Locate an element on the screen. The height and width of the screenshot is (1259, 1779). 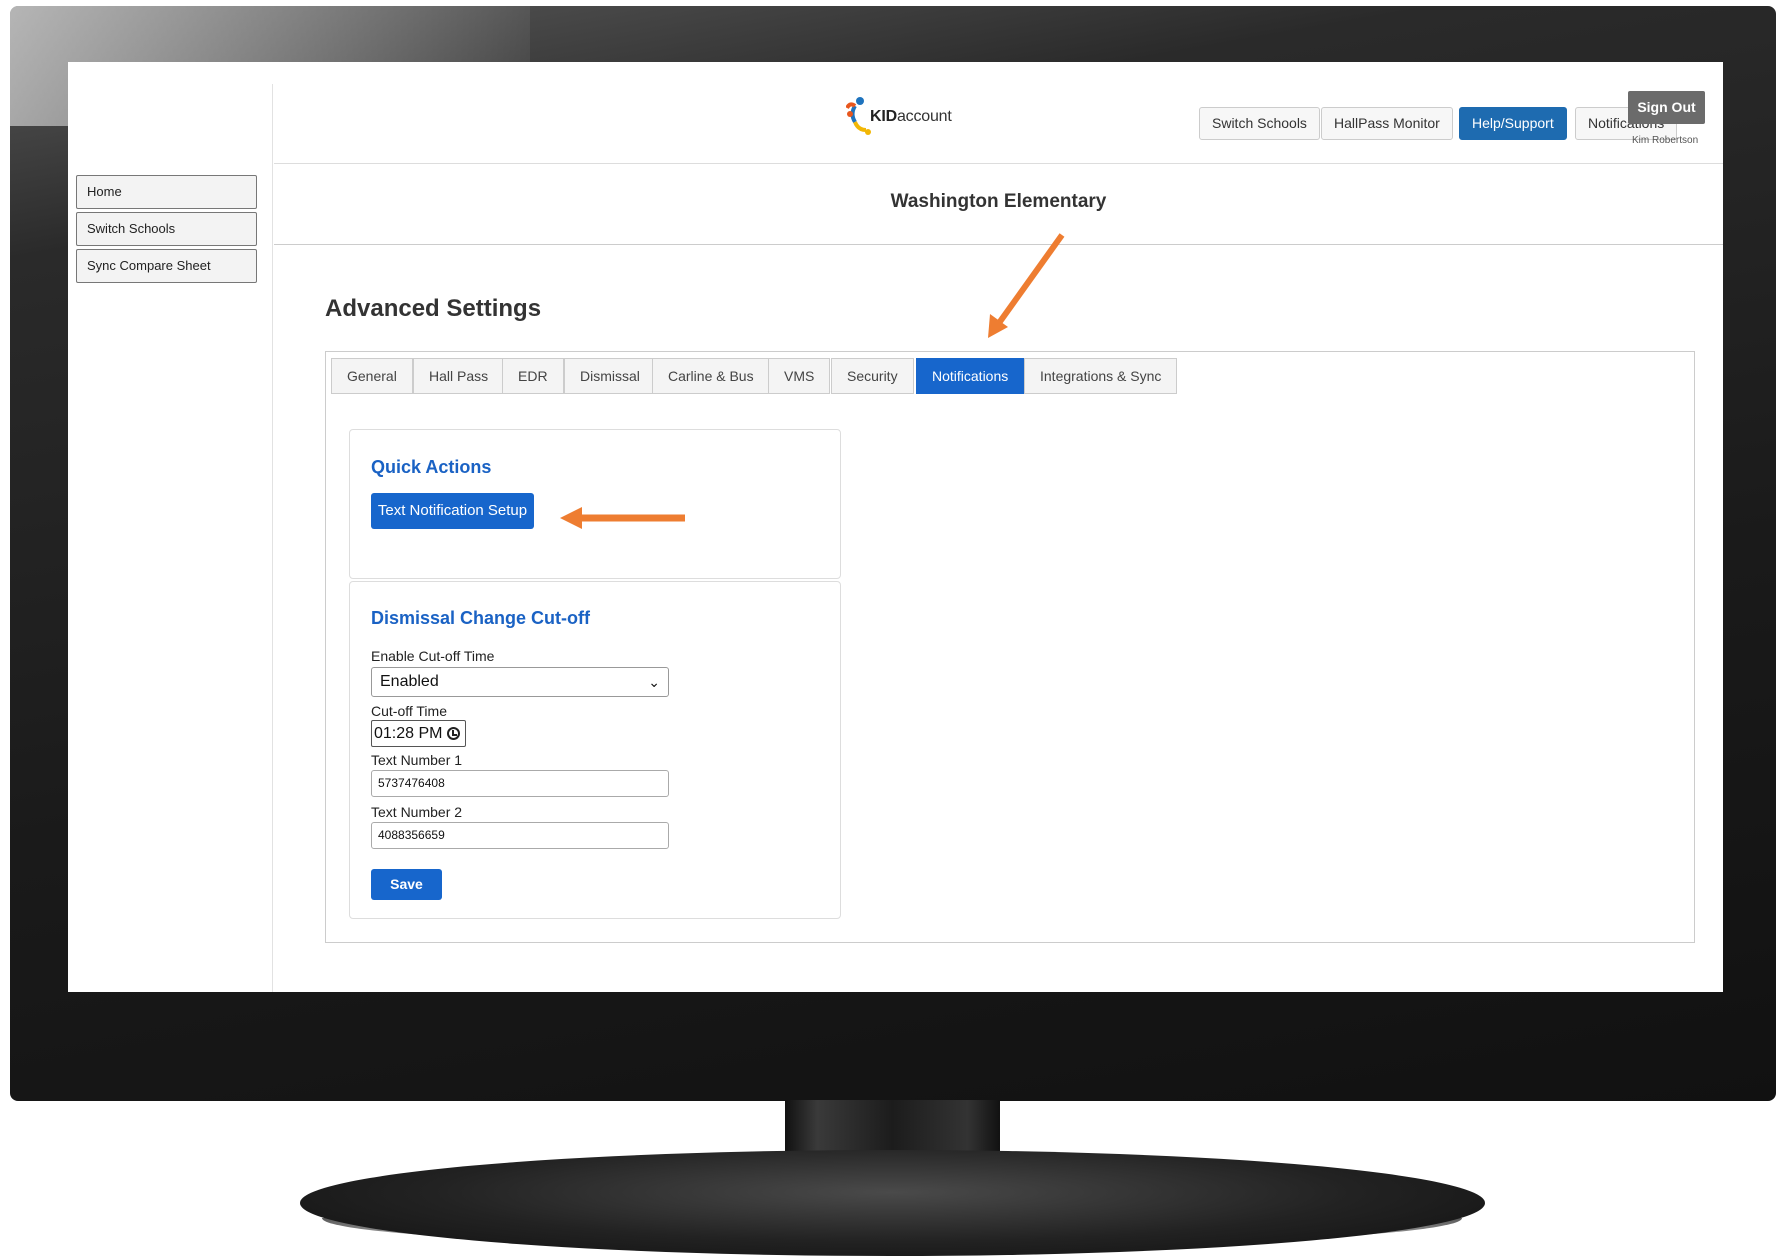
hallpass-monitor-button: HallPass Monitor is located at coordinates (1387, 123).